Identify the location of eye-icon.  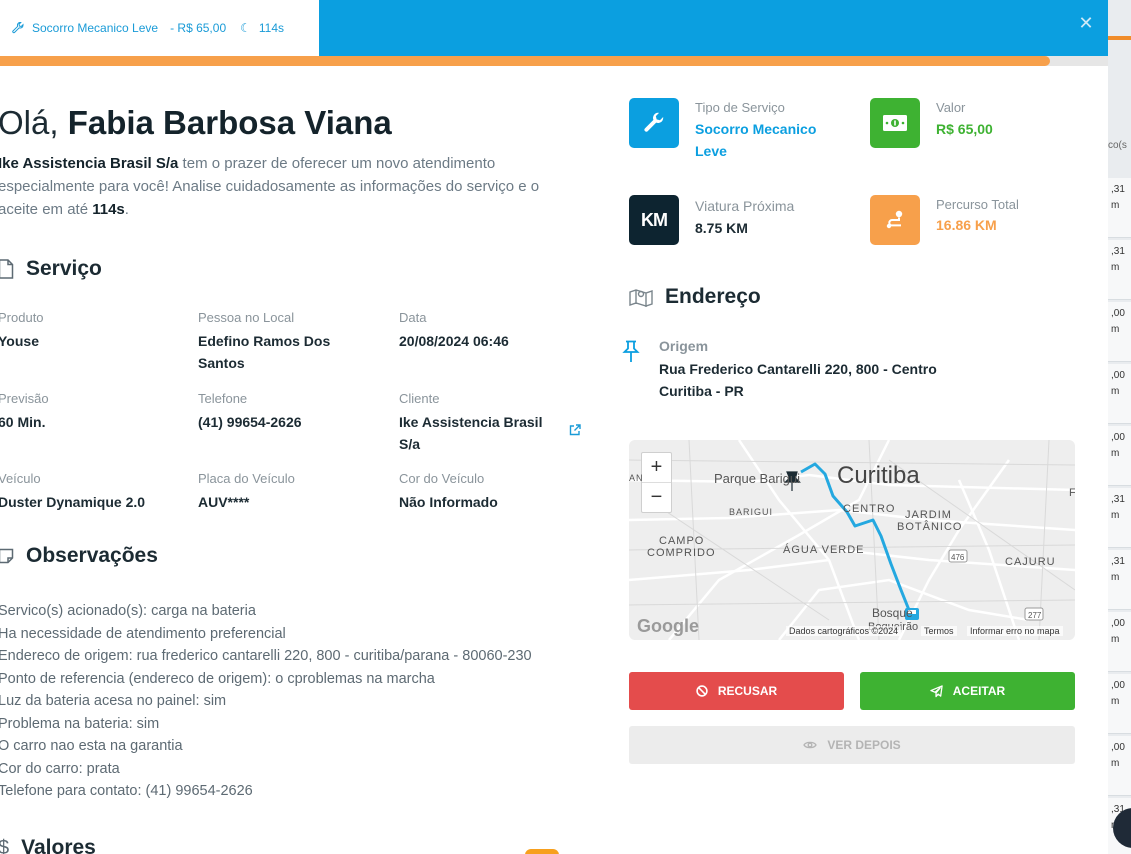
(810, 745).